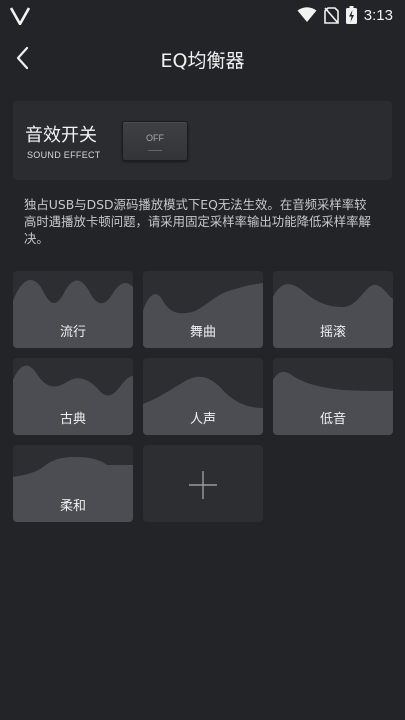  What do you see at coordinates (332, 332) in the screenshot?
I see `preset-label: 摇滚` at bounding box center [332, 332].